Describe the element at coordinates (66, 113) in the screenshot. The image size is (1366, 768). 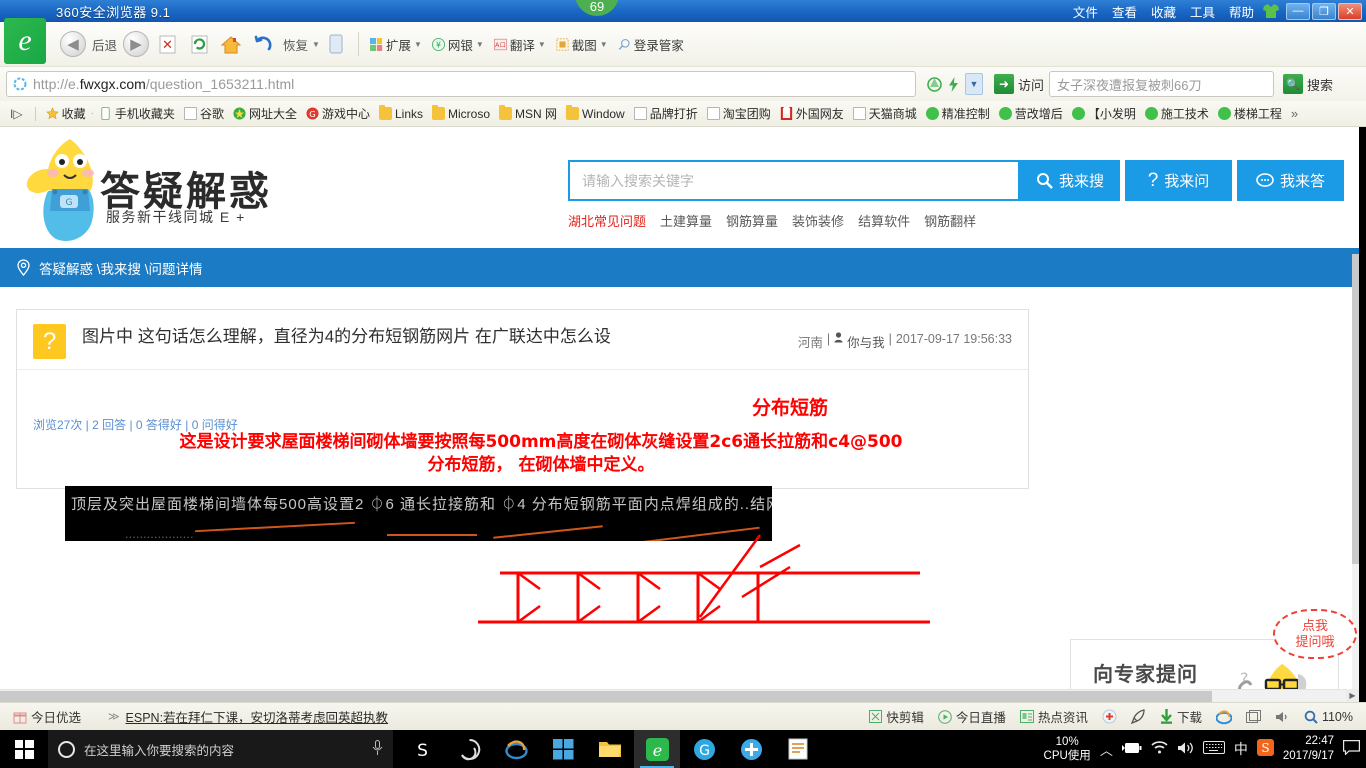
I see `bookmark-item-favorites: 收藏` at that location.